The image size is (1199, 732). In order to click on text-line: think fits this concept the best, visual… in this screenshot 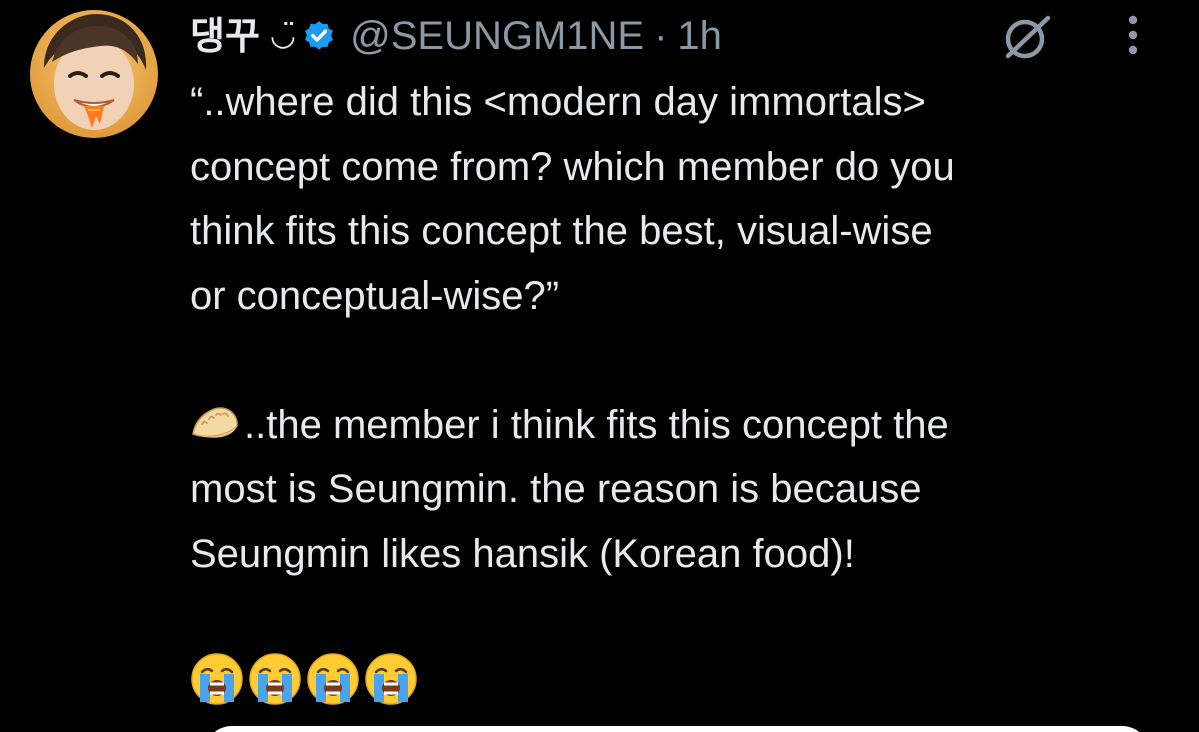, I will do `click(561, 231)`.